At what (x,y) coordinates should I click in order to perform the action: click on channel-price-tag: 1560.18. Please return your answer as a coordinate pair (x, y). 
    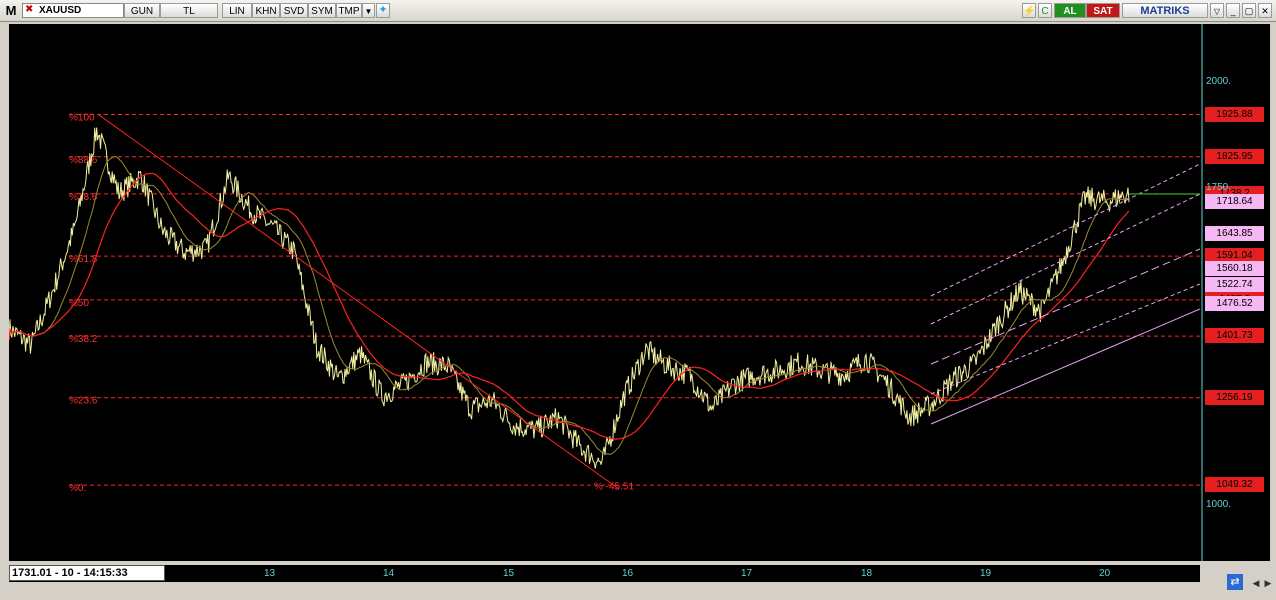
    Looking at the image, I should click on (1234, 269).